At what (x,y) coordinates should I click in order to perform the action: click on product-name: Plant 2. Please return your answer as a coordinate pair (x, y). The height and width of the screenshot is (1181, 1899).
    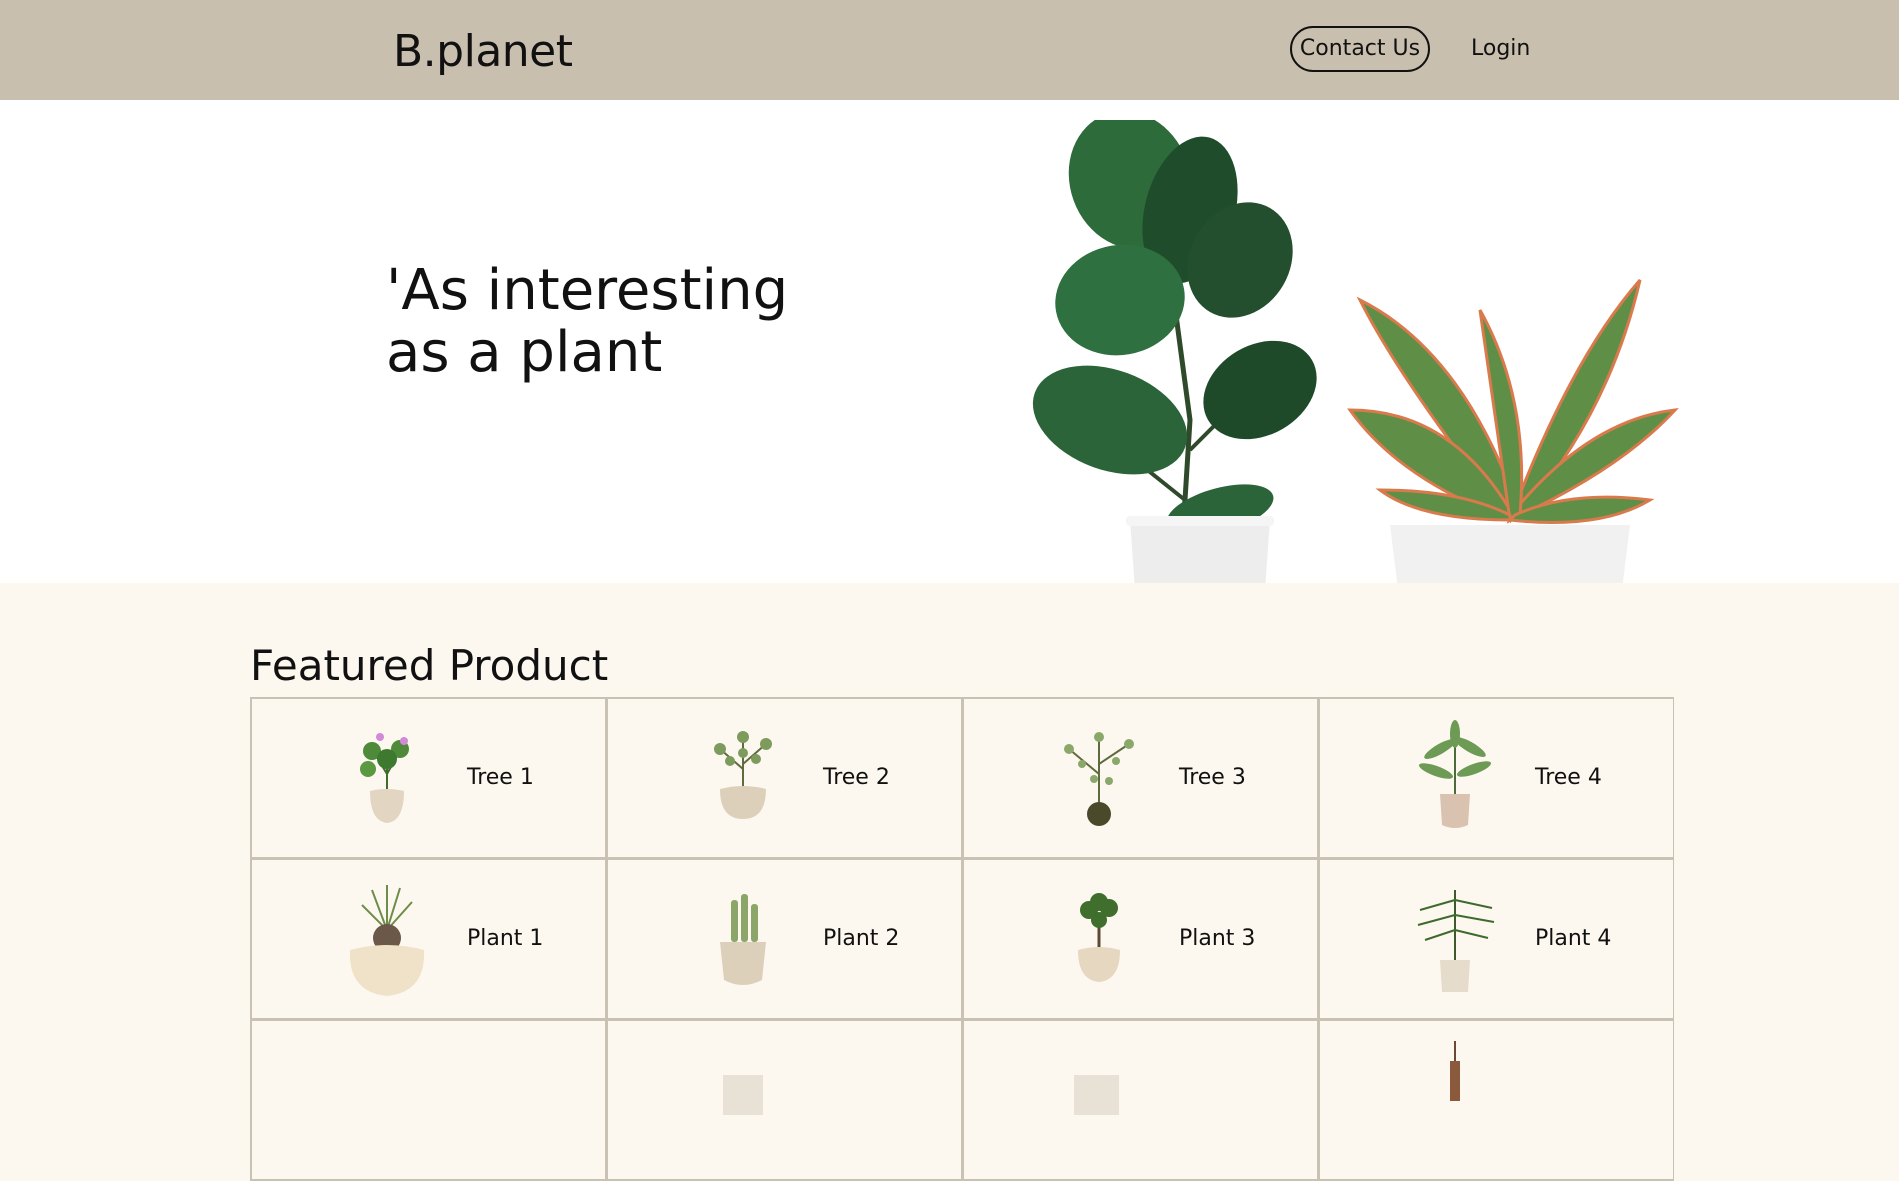
    Looking at the image, I should click on (861, 938).